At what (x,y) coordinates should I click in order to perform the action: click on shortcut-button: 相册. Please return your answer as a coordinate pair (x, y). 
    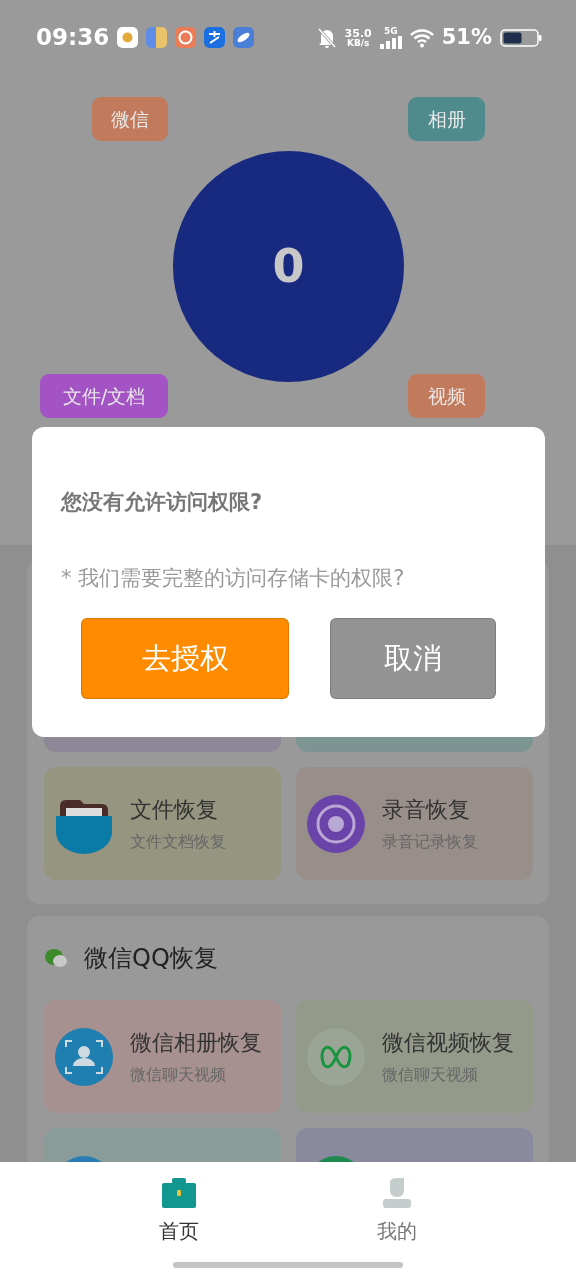
    Looking at the image, I should click on (446, 119).